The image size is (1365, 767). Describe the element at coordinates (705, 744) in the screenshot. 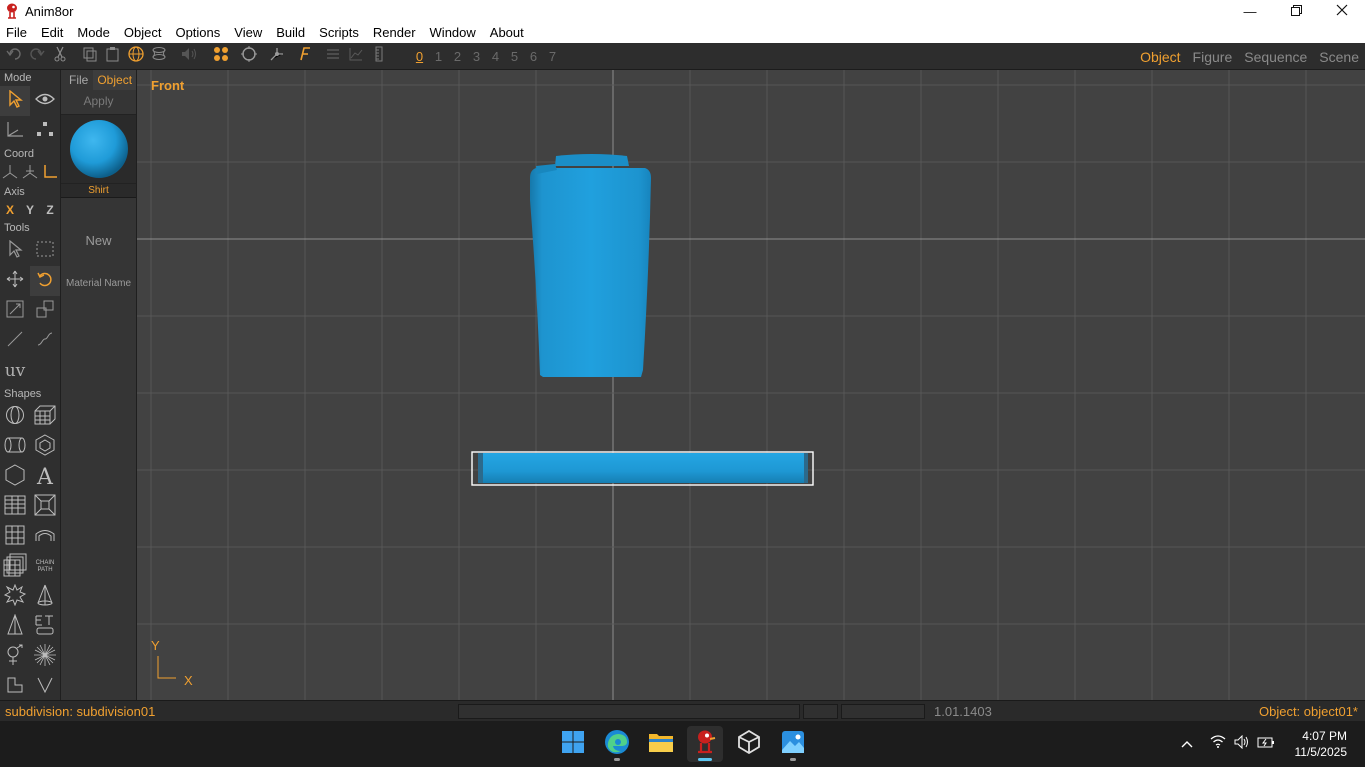

I see `anim8or-taskbar-button` at that location.